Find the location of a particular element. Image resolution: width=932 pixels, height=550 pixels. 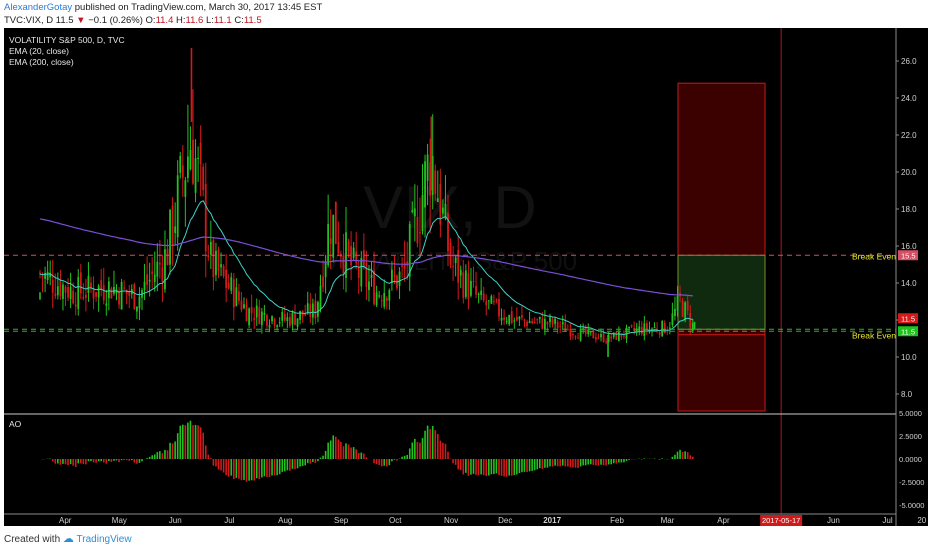

legend-ema200: EMA (200, close) is located at coordinates (41, 62).